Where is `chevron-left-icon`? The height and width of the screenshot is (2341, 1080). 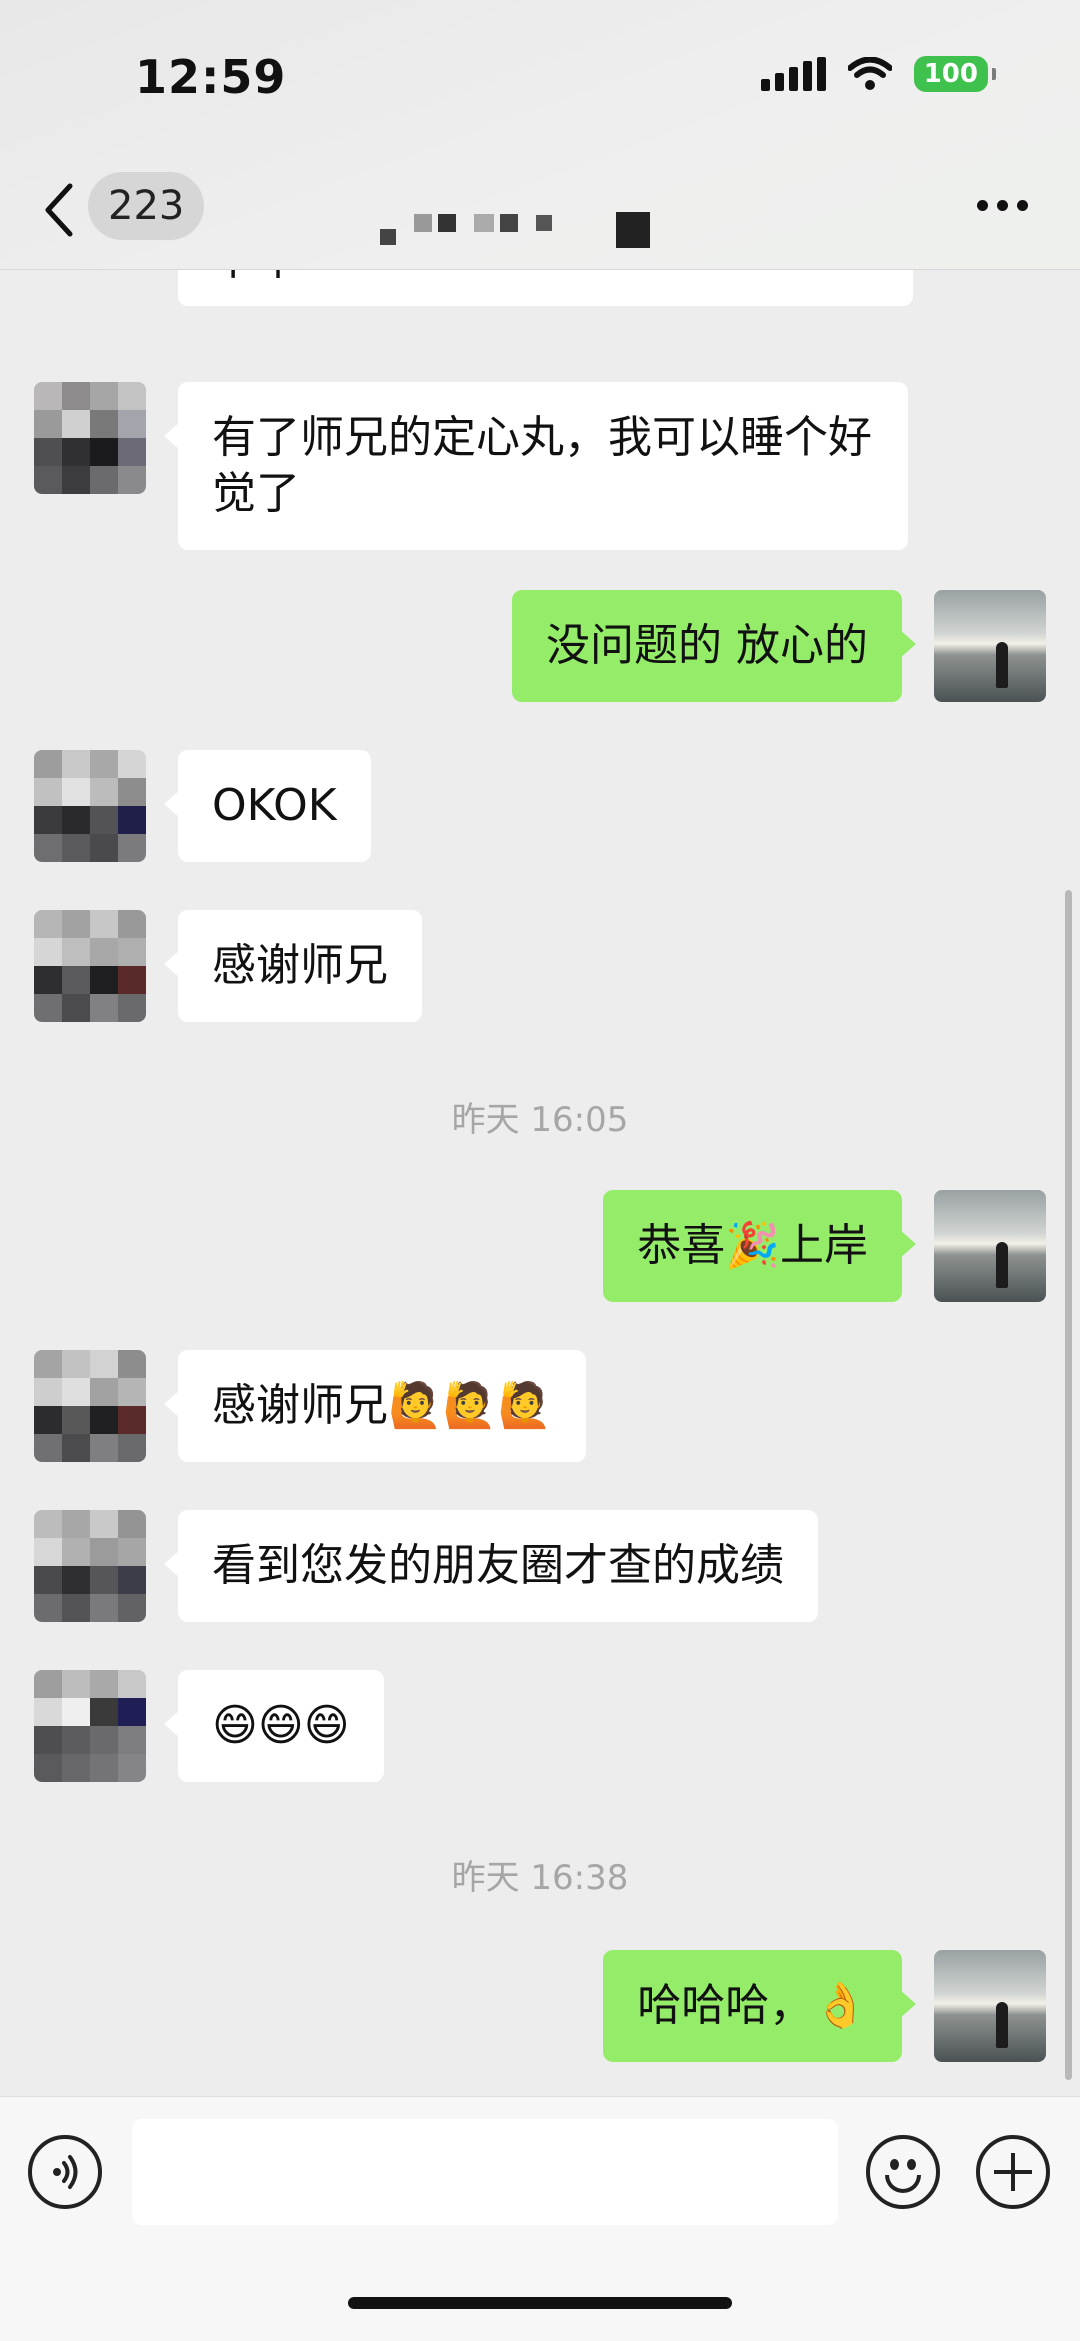 chevron-left-icon is located at coordinates (60, 210).